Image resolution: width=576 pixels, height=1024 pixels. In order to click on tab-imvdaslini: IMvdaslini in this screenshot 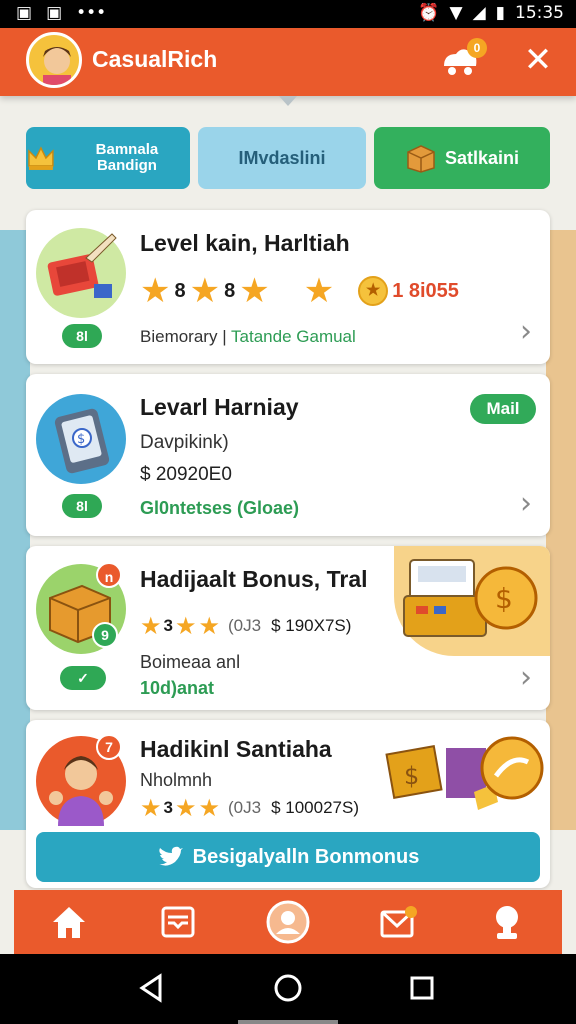, I will do `click(282, 158)`.